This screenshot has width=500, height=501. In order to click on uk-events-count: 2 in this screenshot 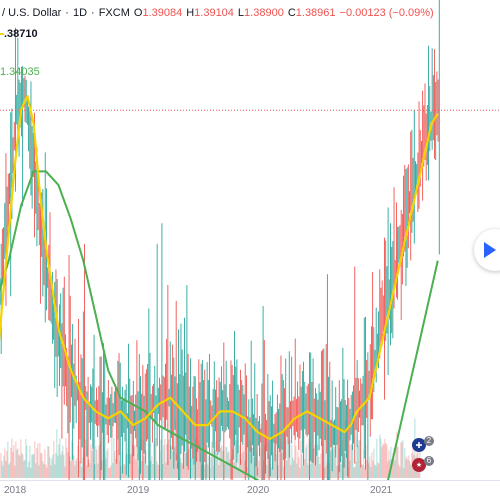, I will do `click(429, 441)`.